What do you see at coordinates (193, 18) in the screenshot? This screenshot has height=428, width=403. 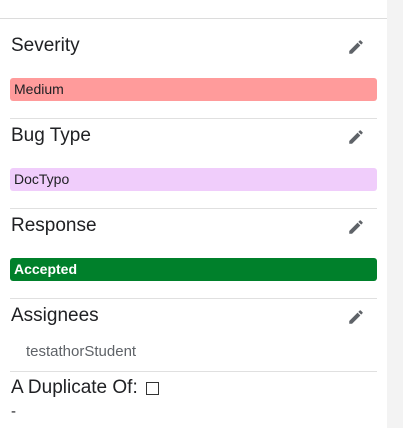 I see `top-divider` at bounding box center [193, 18].